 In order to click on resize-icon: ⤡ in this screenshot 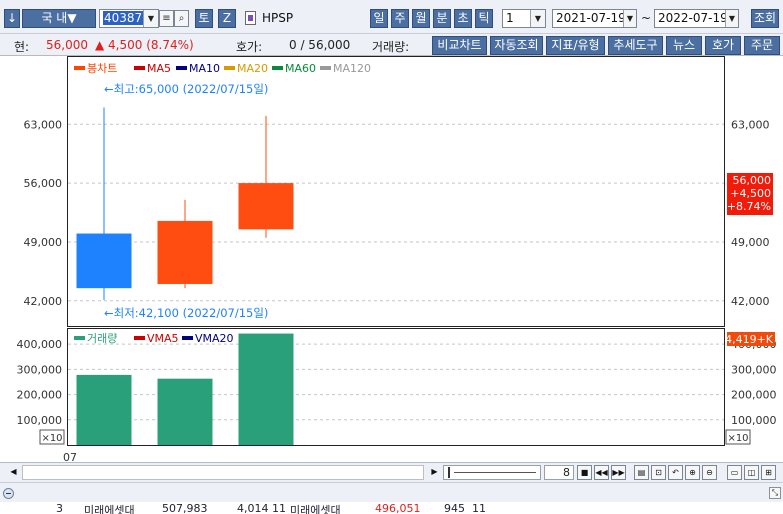, I will do `click(775, 493)`.